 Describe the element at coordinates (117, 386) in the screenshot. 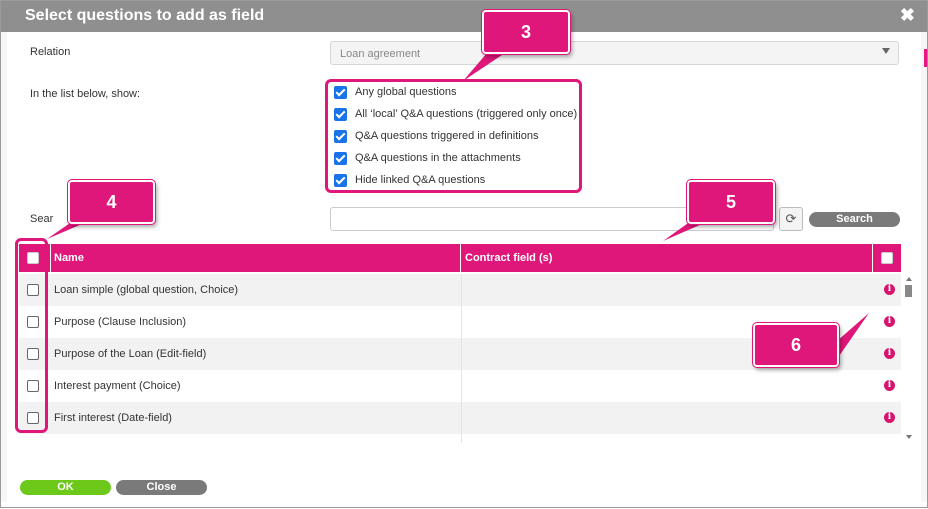

I see `row-name: Interest payment (Choice)` at that location.